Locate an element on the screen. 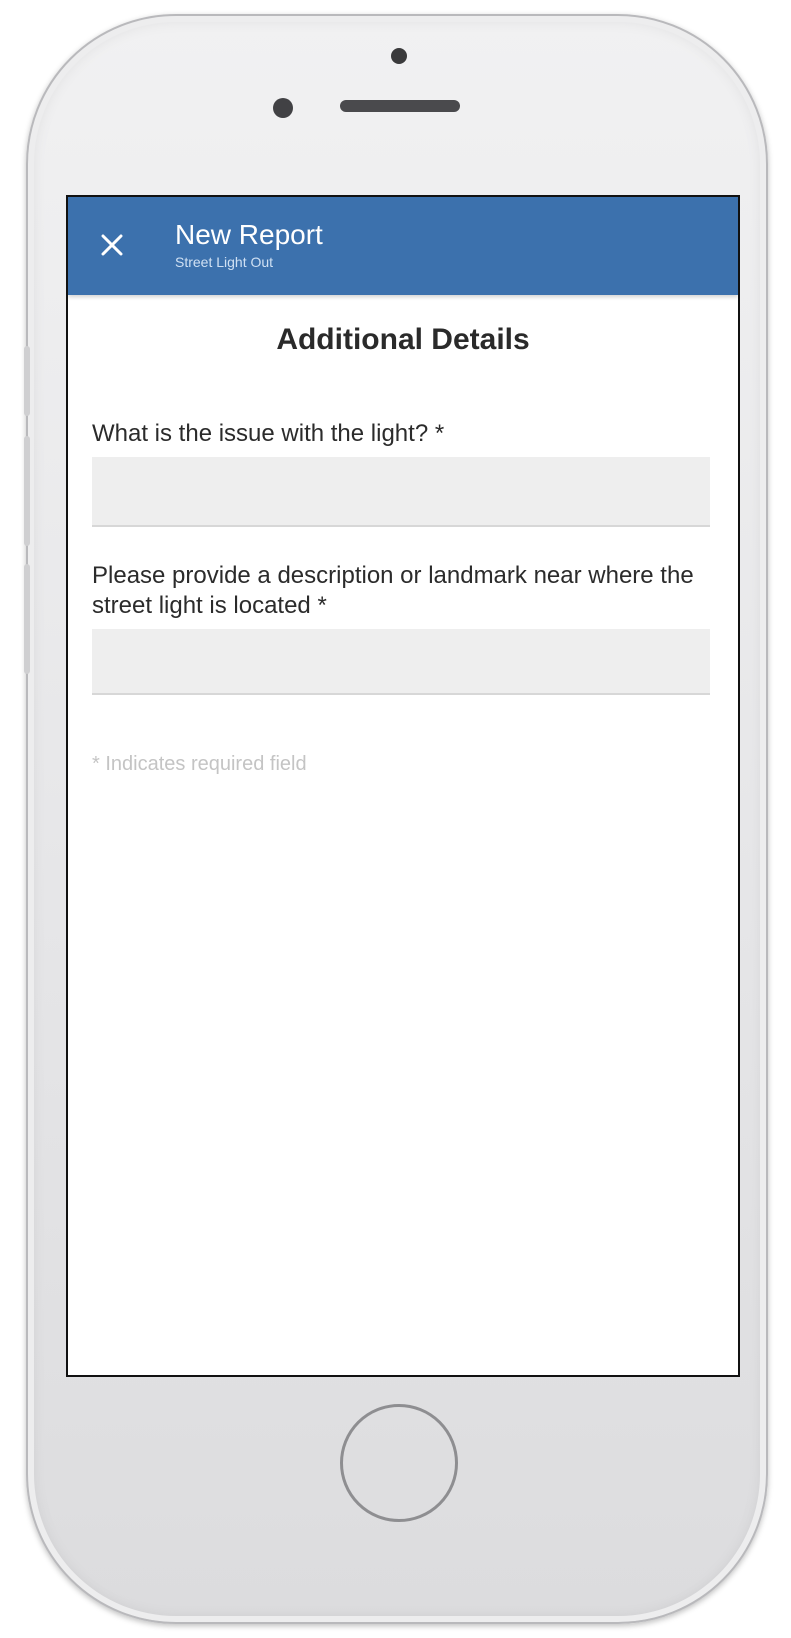 The image size is (791, 1638). section-title: Additional Details is located at coordinates (403, 339).